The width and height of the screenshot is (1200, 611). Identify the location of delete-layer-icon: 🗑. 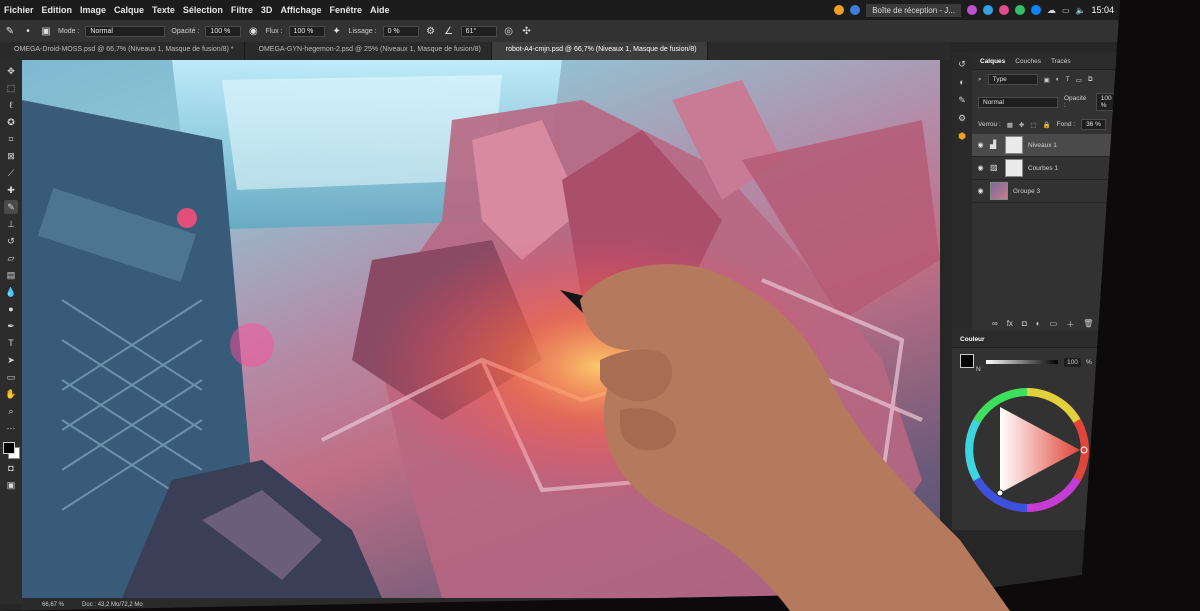
(1088, 324).